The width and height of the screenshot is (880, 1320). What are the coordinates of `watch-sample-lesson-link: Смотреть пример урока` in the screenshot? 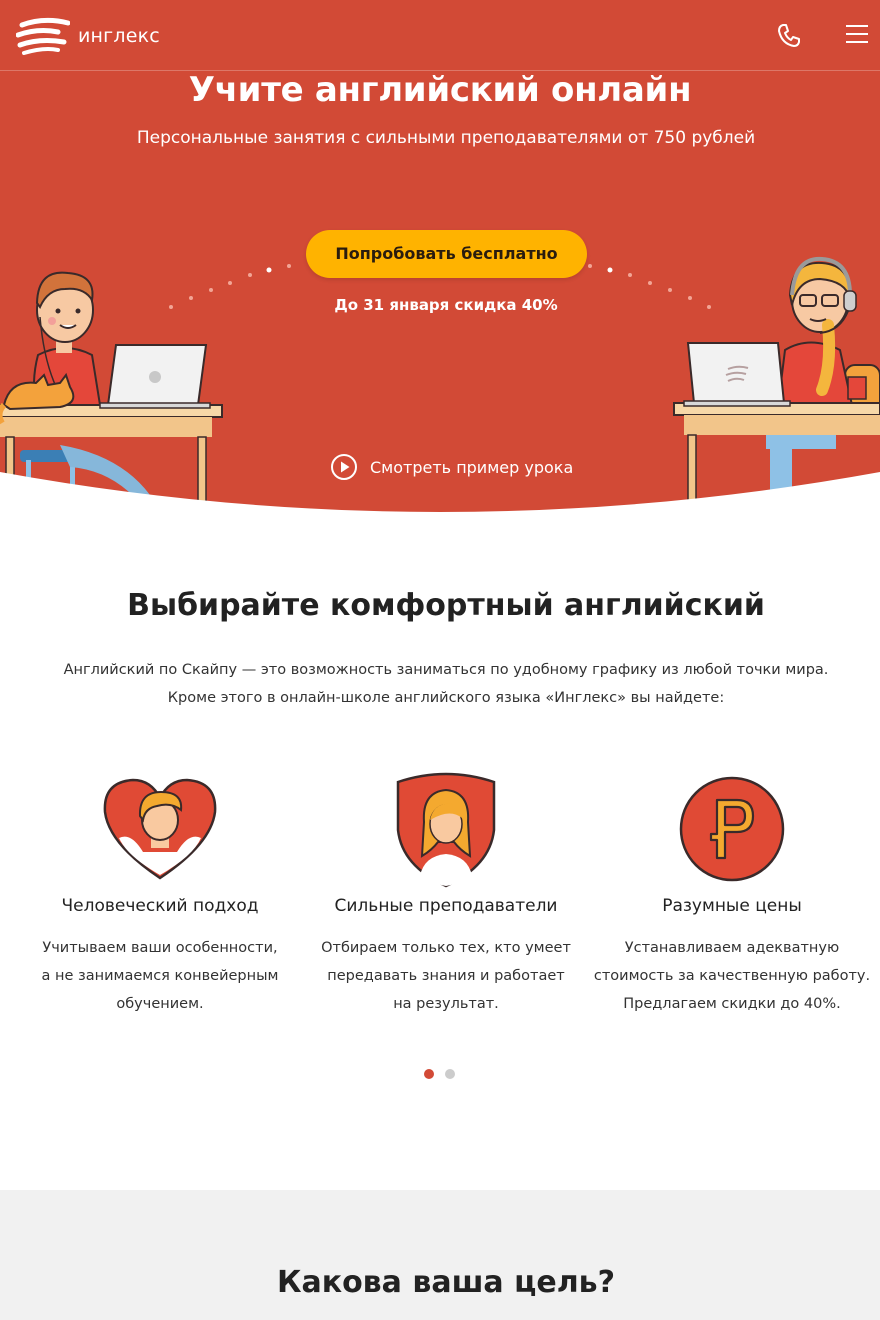 It's located at (451, 467).